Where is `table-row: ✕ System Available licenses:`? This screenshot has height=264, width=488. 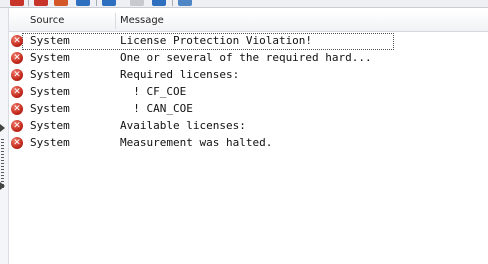
table-row: ✕ System Available licenses: is located at coordinates (248, 126).